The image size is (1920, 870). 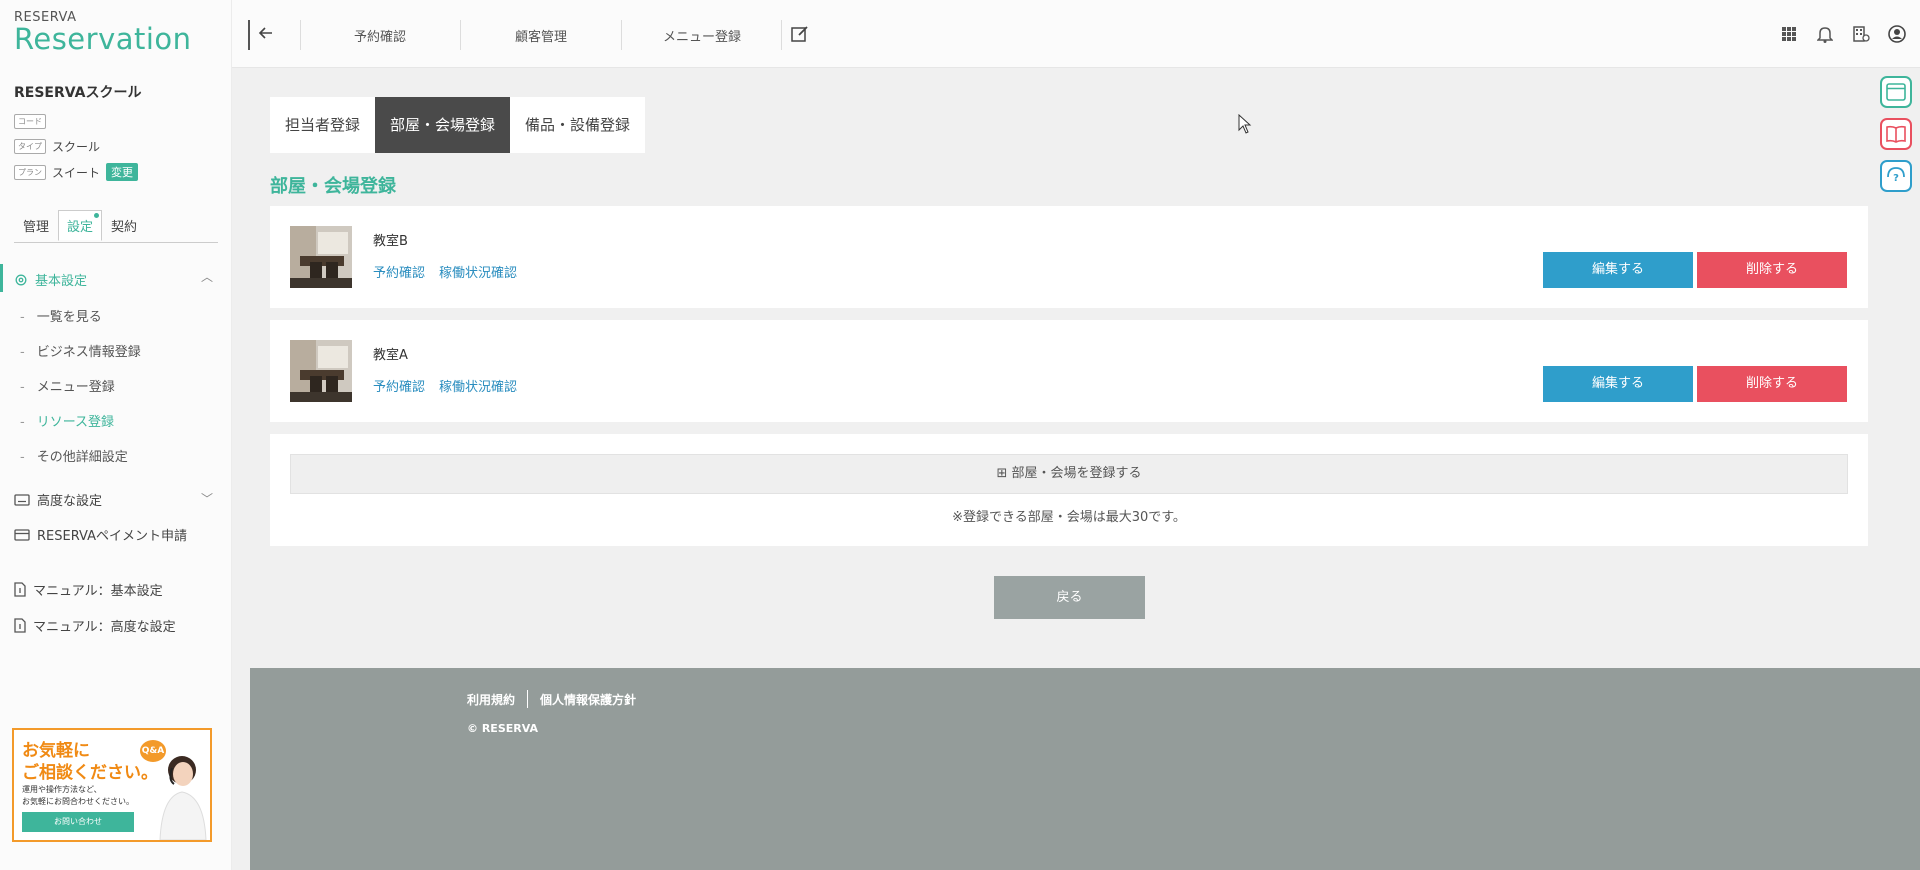 What do you see at coordinates (1069, 371) in the screenshot?
I see `room-card: 教室A 予約確認 稼働状況確認 編集する 削除する` at bounding box center [1069, 371].